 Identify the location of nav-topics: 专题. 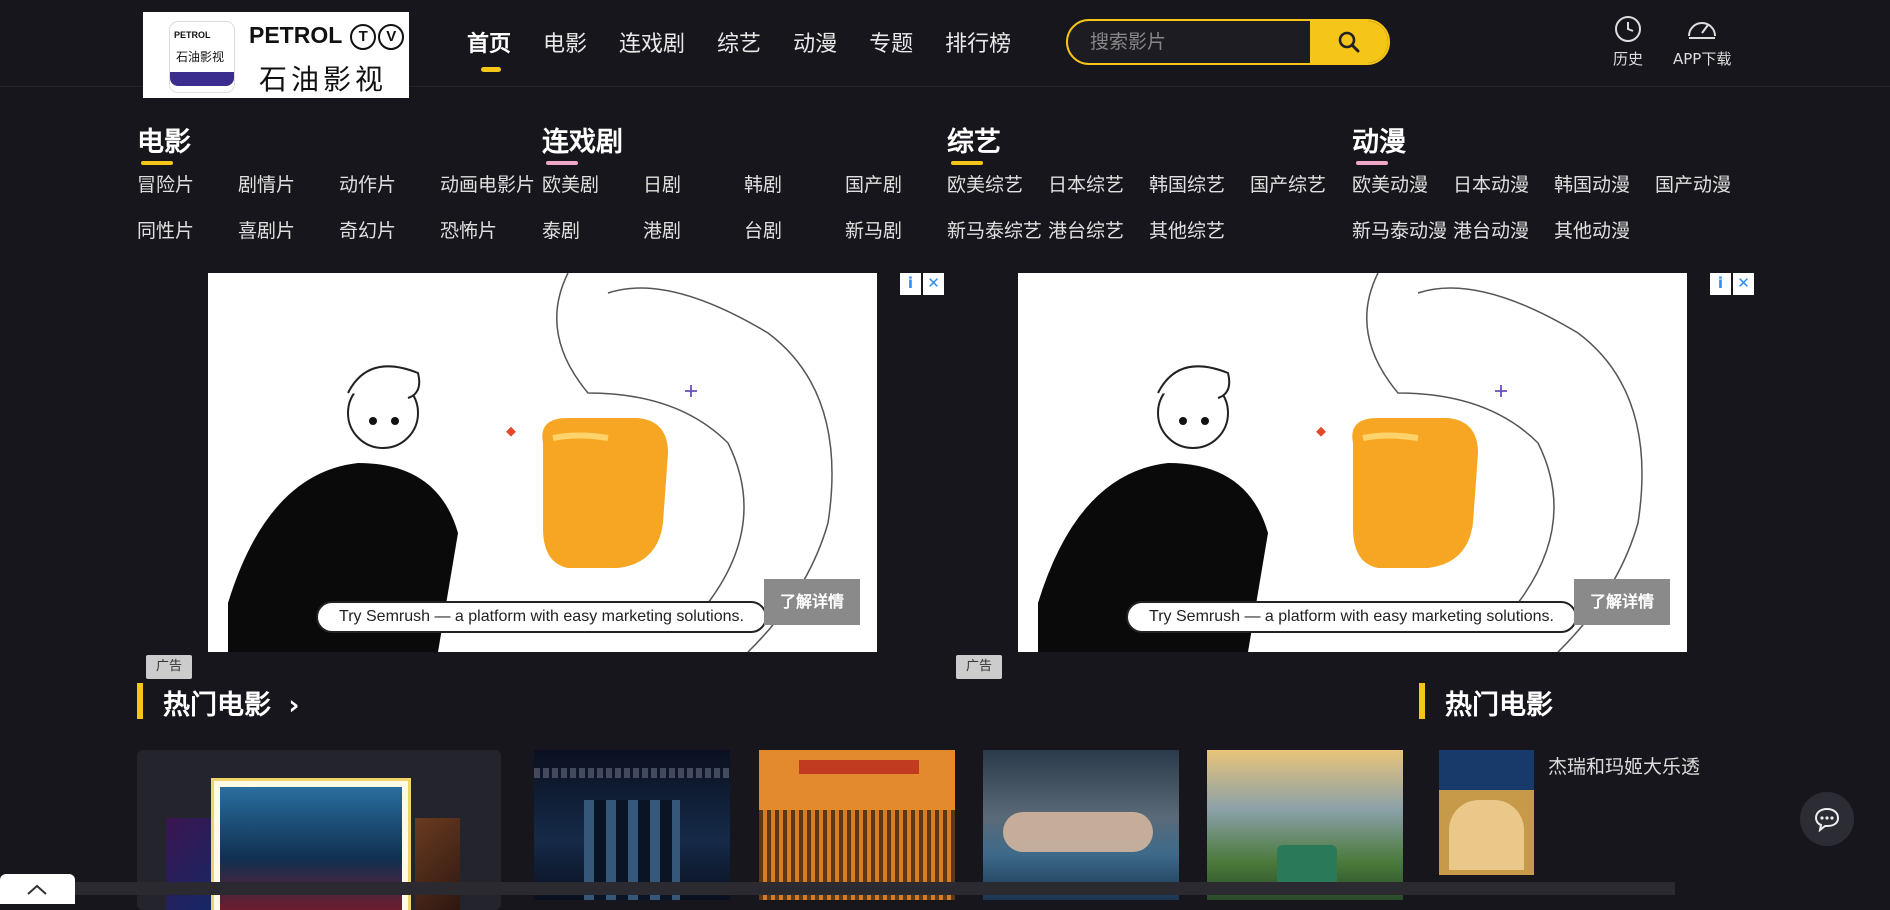
(891, 49).